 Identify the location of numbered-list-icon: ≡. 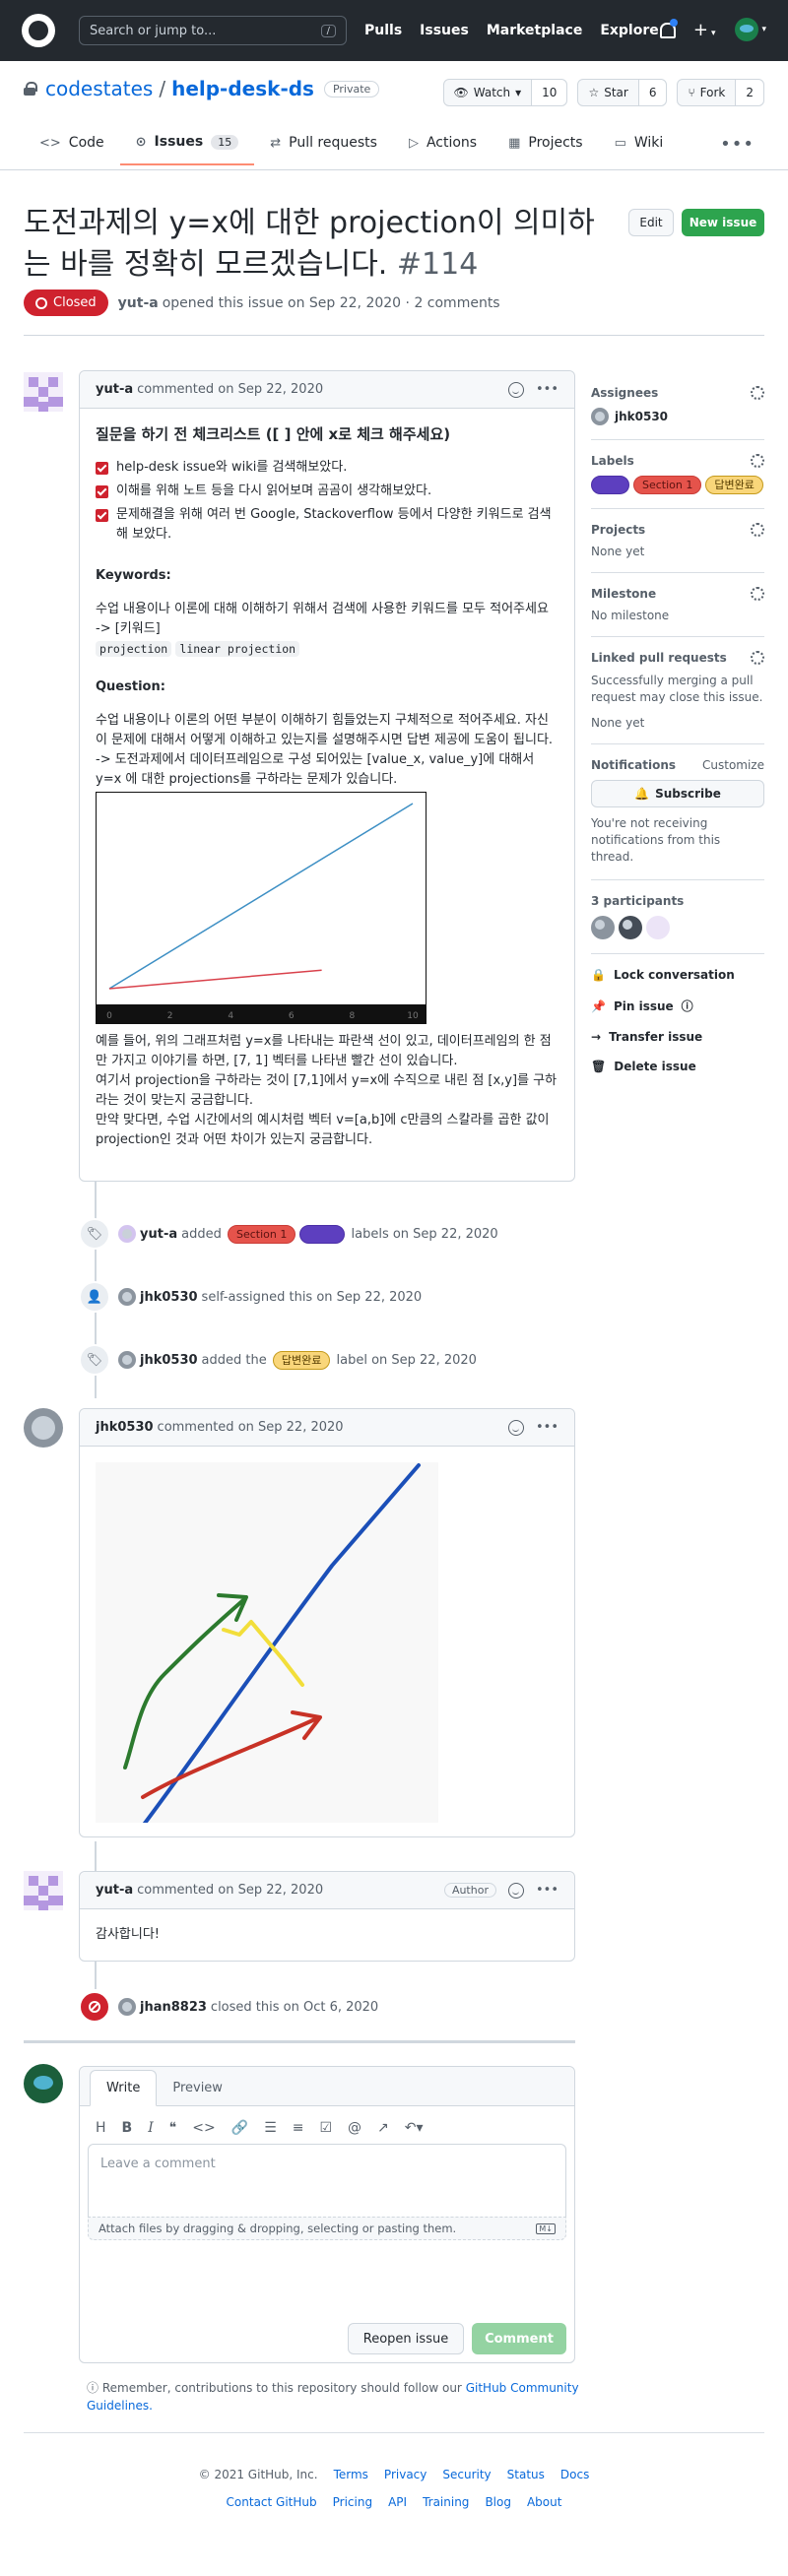
(298, 2128).